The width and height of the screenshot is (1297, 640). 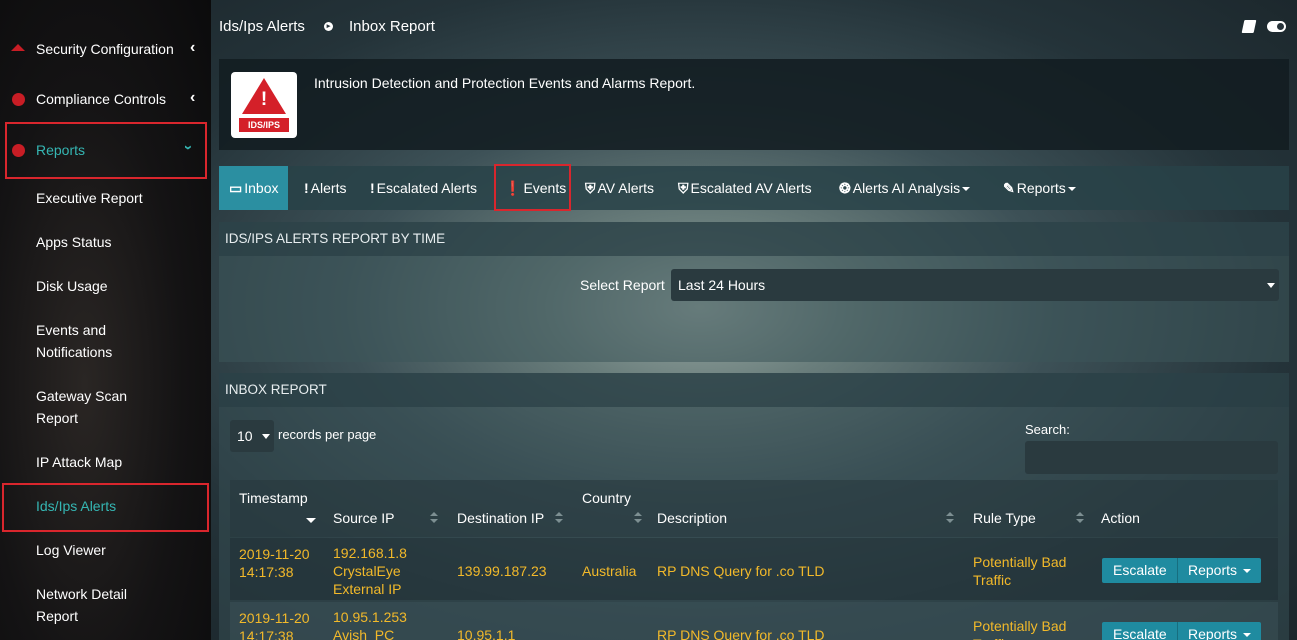 What do you see at coordinates (111, 198) in the screenshot?
I see `sidebar-item-executive-report: Executive Report` at bounding box center [111, 198].